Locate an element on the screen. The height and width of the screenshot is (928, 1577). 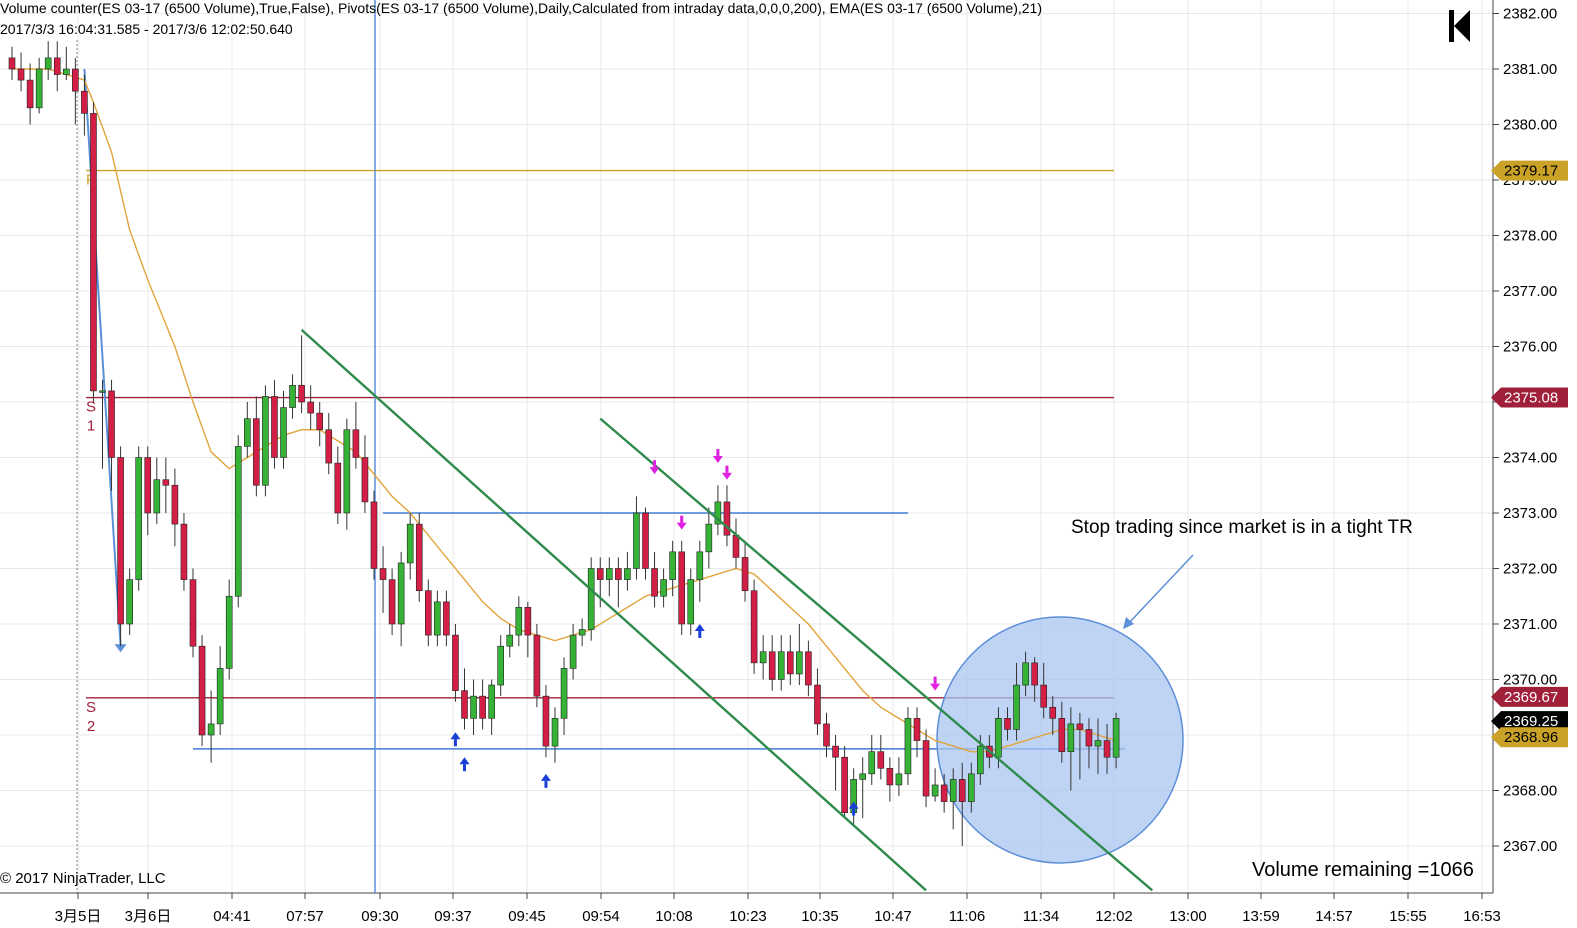
y-tick-label: 2374.00 is located at coordinates (1530, 458).